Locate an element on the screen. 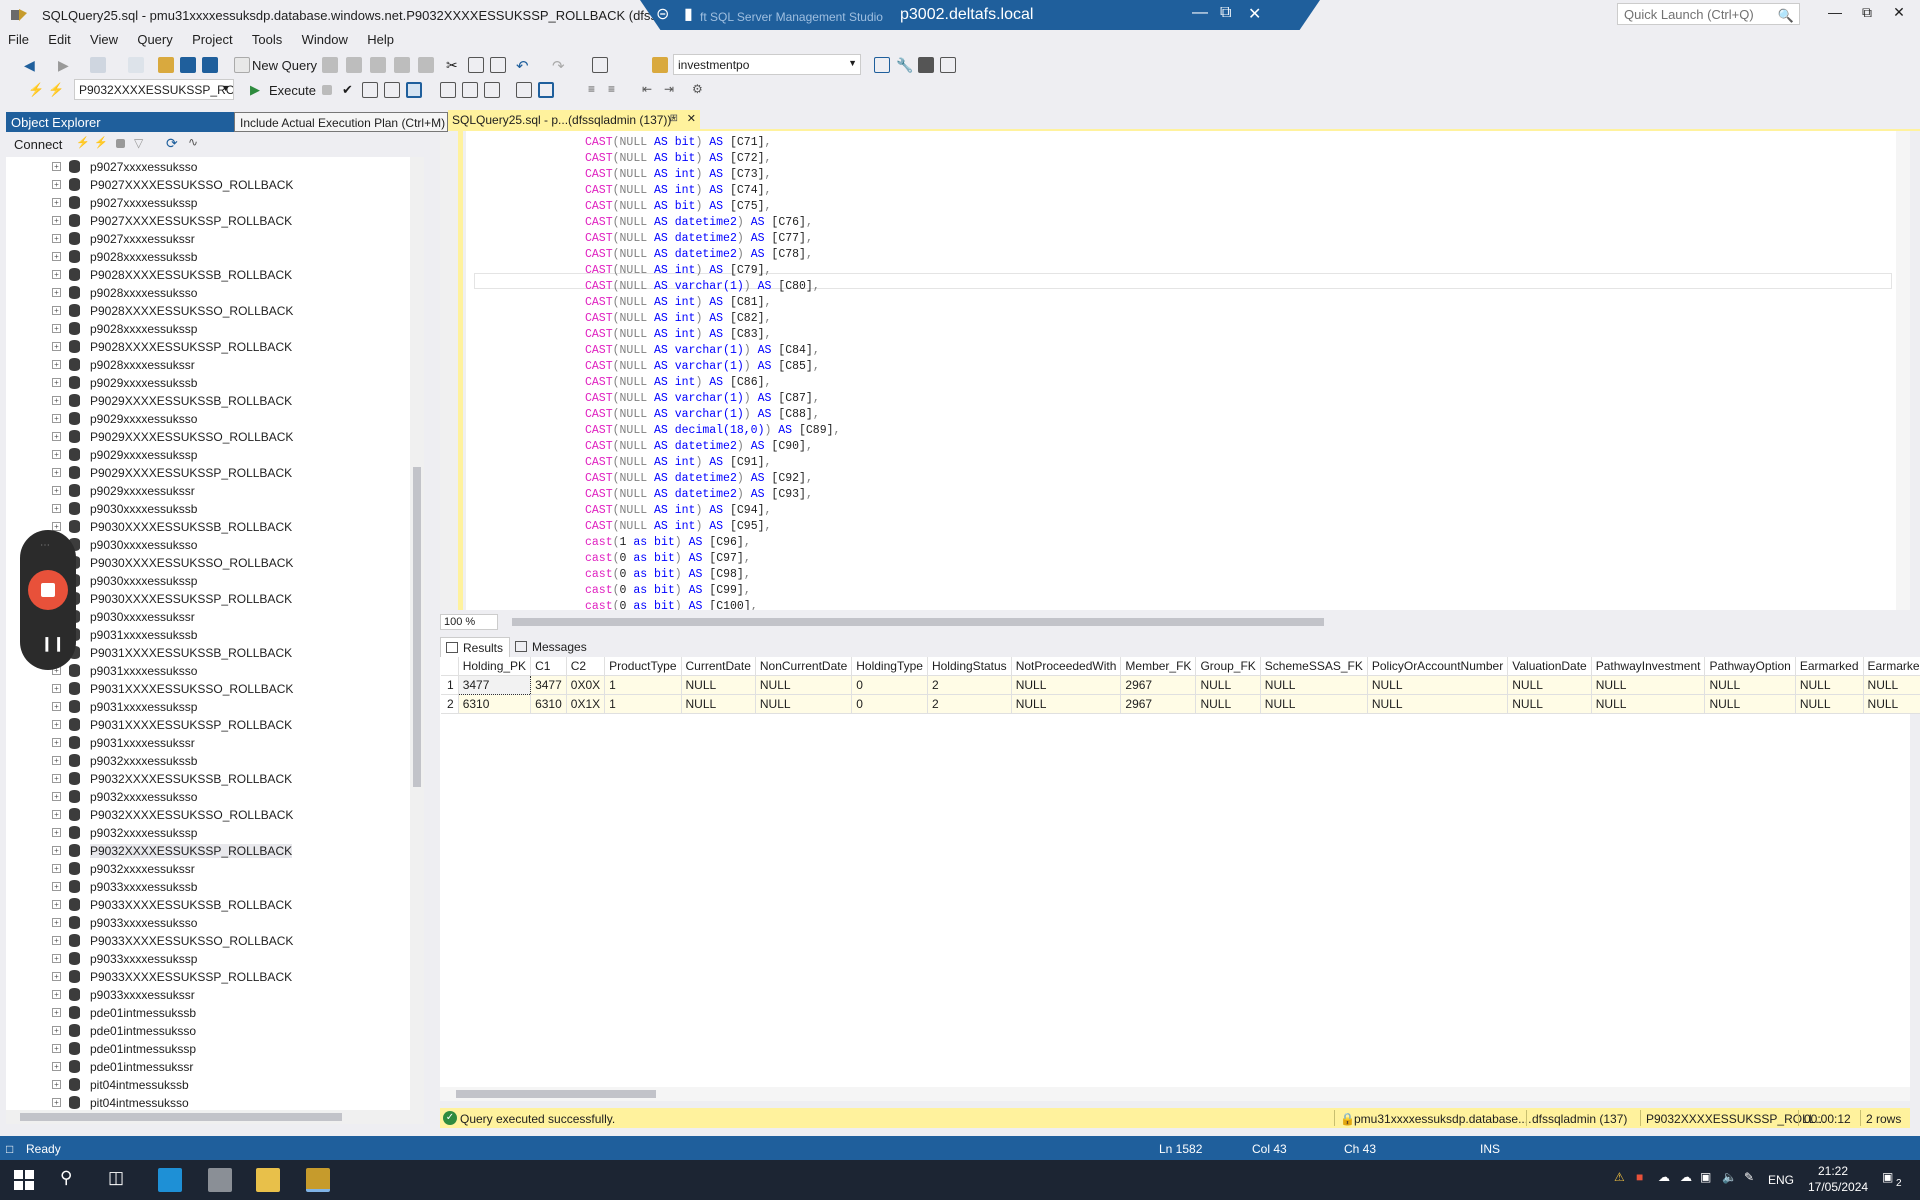 This screenshot has width=1920, height=1200. tree-node-database: + p9028xxxxessuksso is located at coordinates (211, 293).